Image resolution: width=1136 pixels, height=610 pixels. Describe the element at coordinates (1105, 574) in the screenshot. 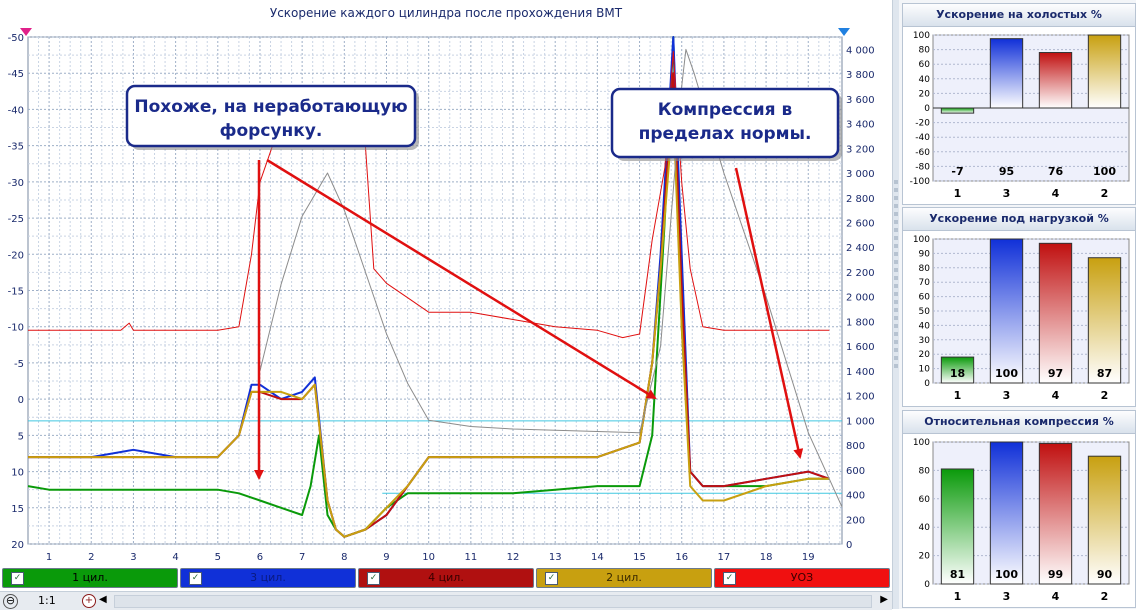

I see `bar-value-label: 90` at that location.